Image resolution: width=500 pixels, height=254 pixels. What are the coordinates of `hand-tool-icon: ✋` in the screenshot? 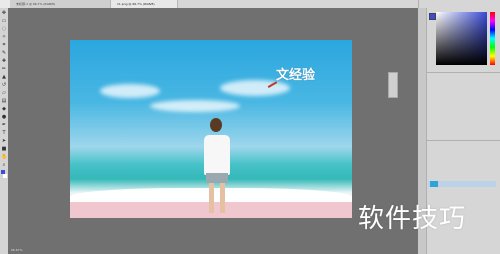 It's located at (4, 157).